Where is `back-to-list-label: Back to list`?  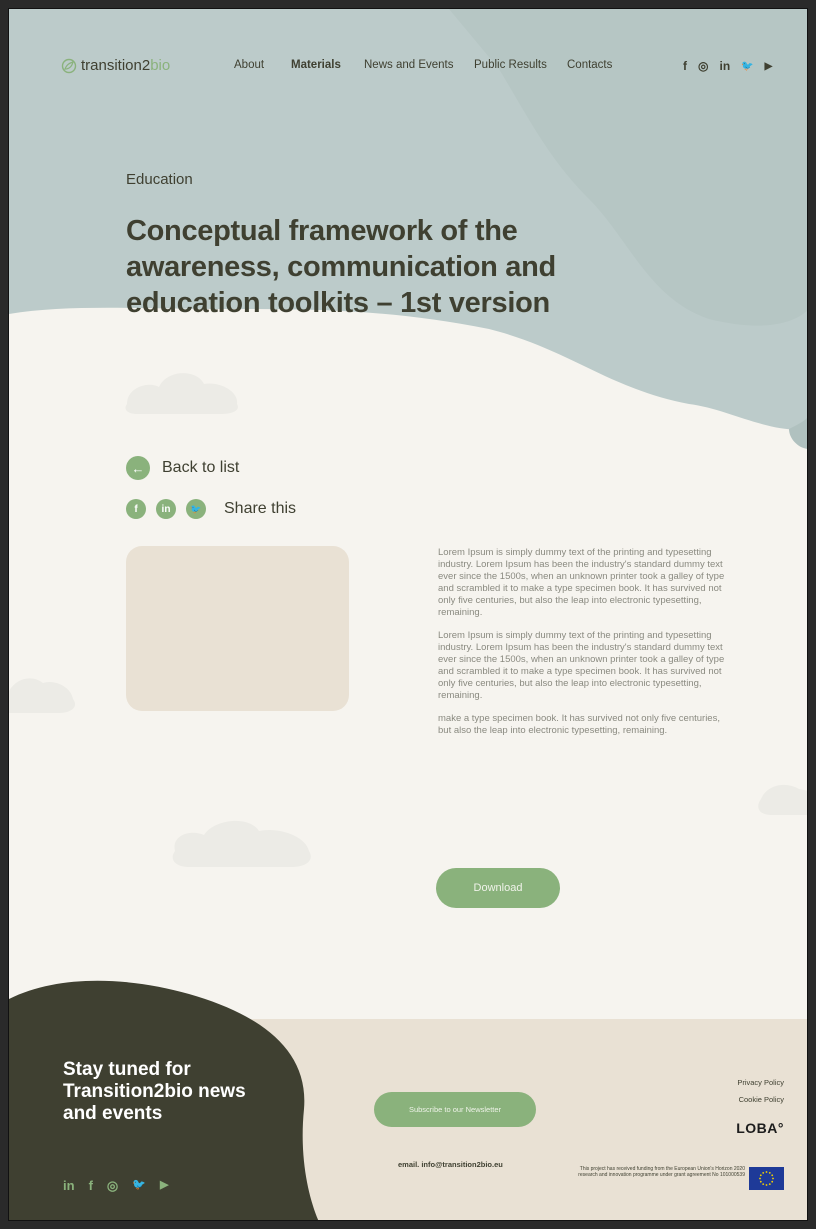 back-to-list-label: Back to list is located at coordinates (201, 467).